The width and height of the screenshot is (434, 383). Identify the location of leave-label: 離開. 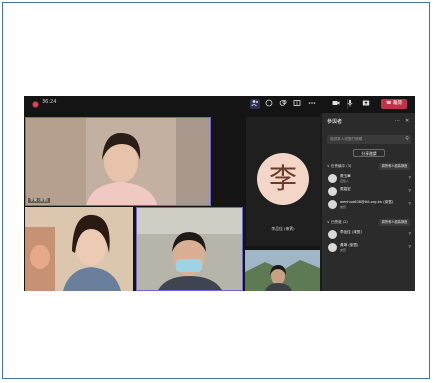
(398, 103).